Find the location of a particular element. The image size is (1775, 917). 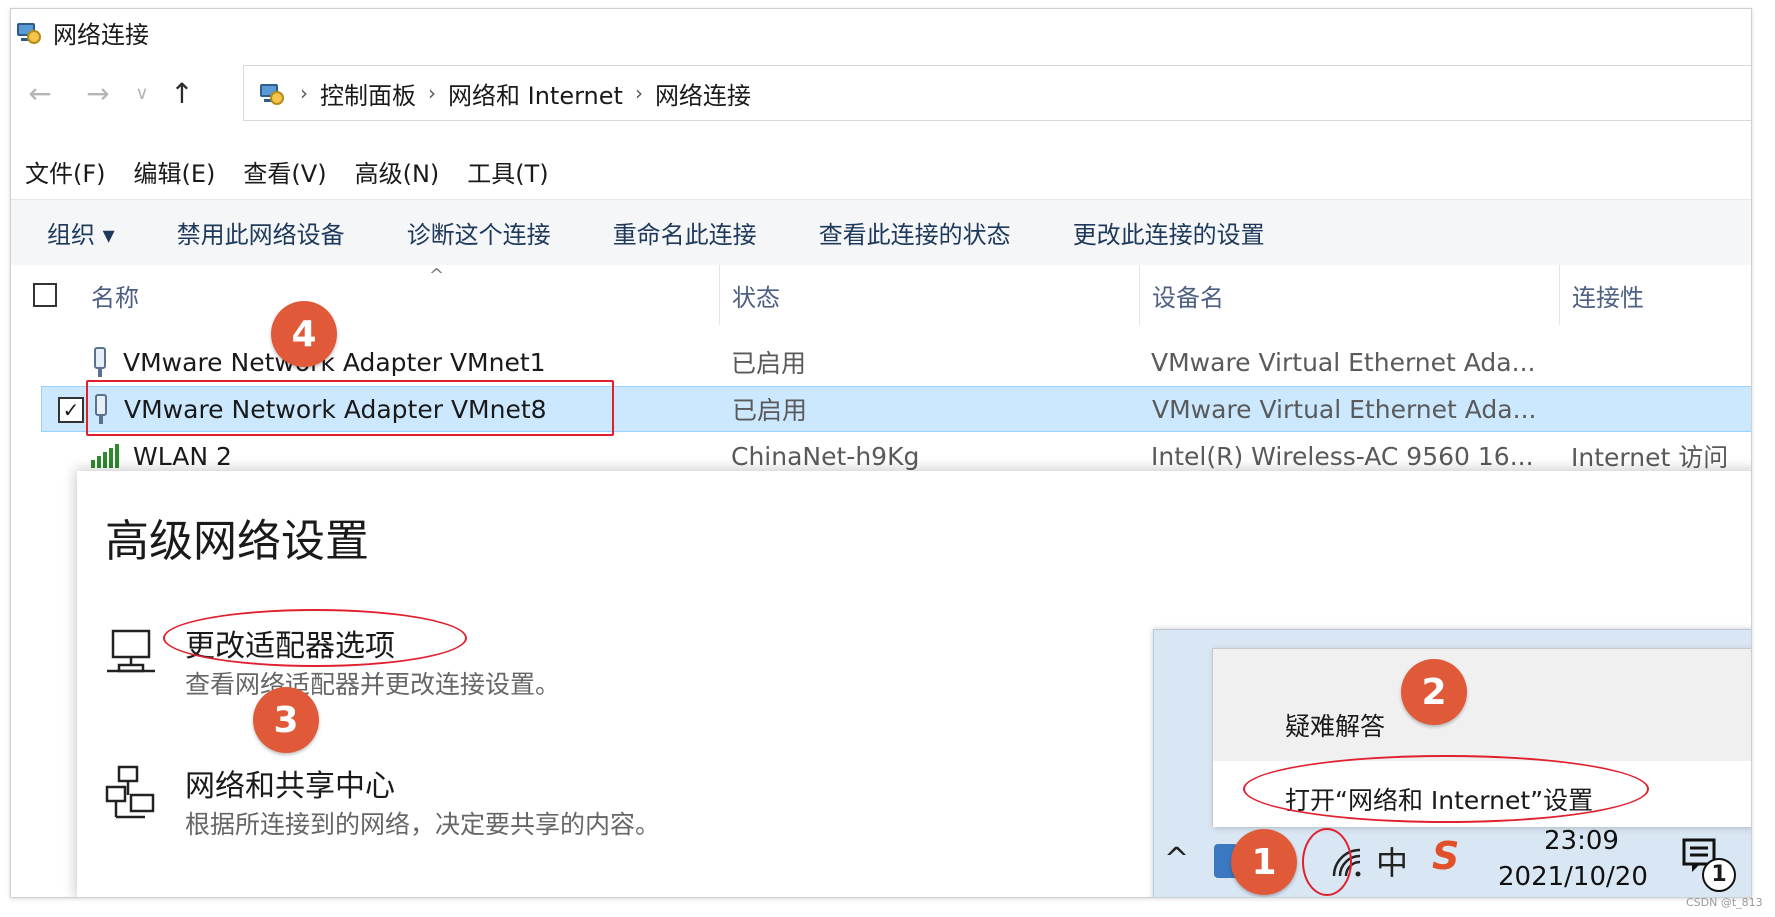

network-adapter-icon is located at coordinates (100, 362).